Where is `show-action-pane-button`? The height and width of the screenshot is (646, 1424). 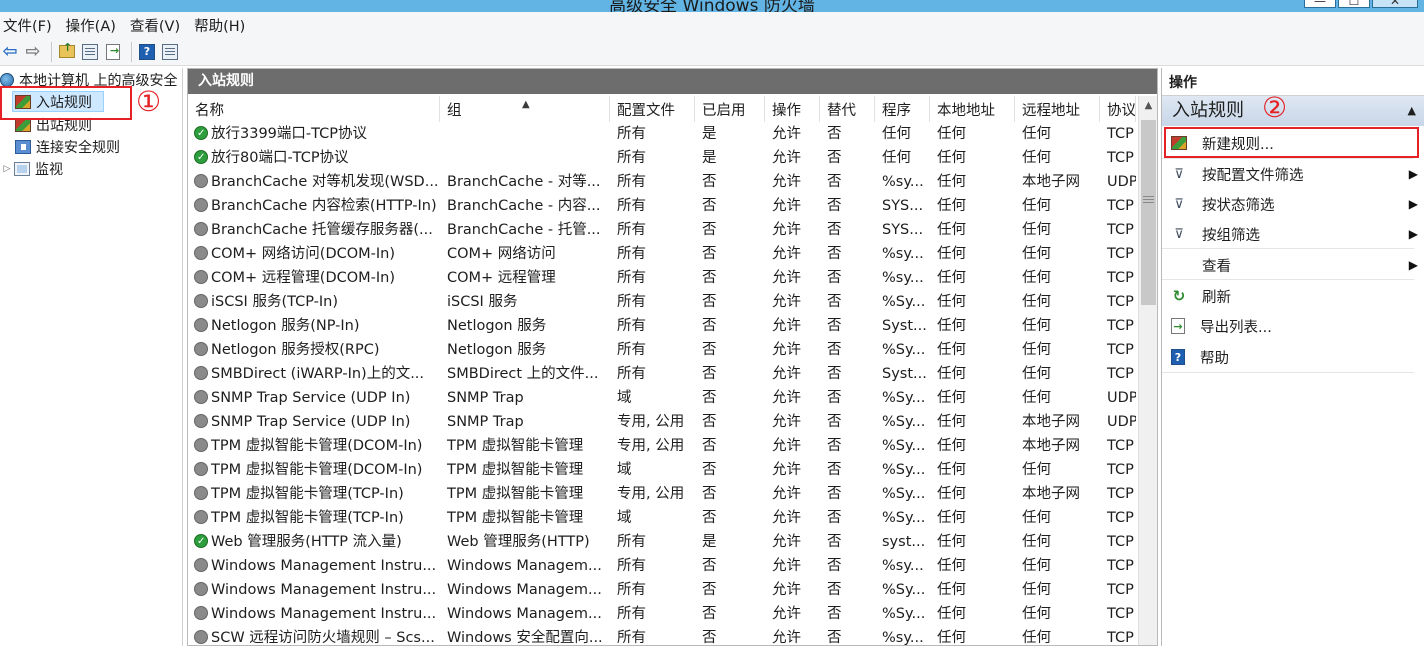 show-action-pane-button is located at coordinates (170, 52).